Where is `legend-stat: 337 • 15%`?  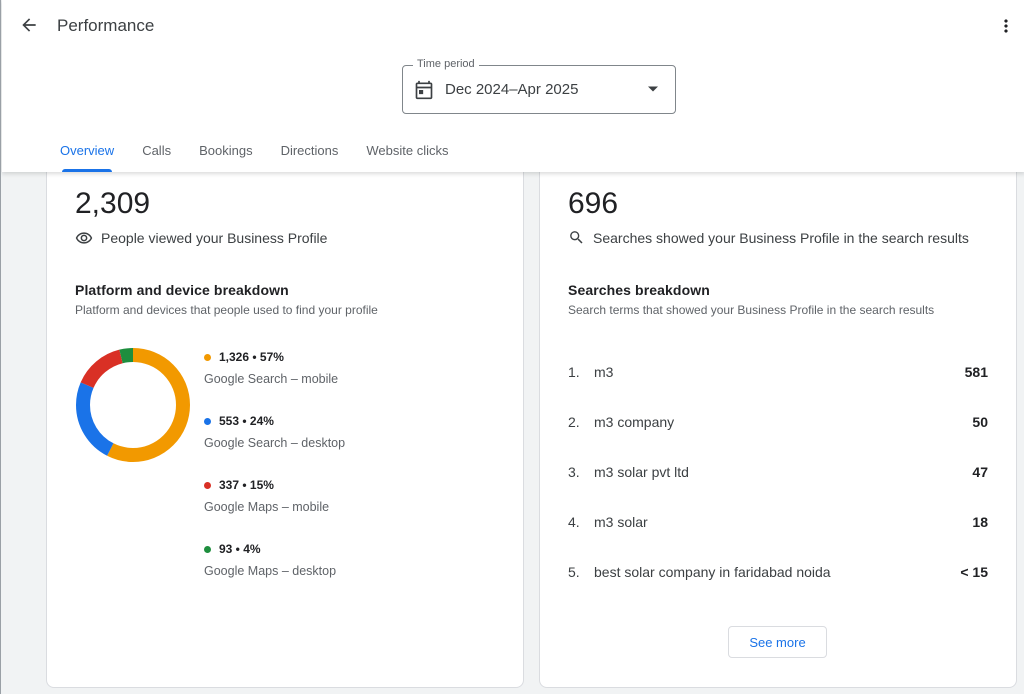 legend-stat: 337 • 15% is located at coordinates (246, 485).